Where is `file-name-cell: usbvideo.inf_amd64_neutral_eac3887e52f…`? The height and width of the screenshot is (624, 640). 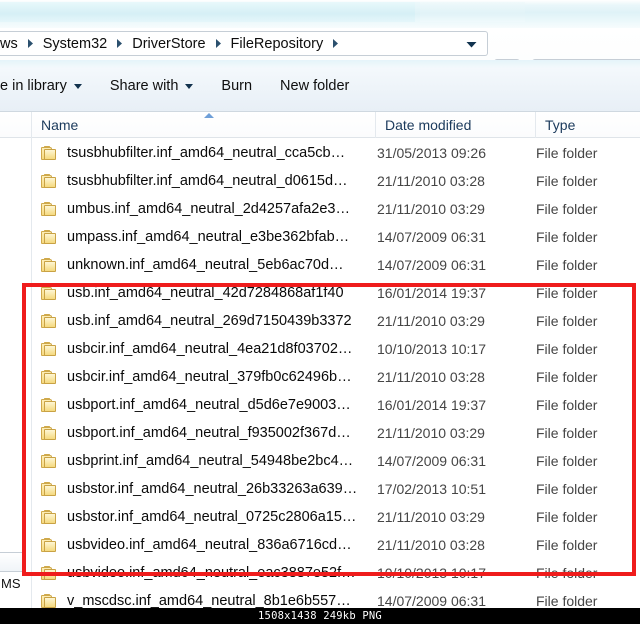 file-name-cell: usbvideo.inf_amd64_neutral_eac3887e52f… is located at coordinates (204, 573).